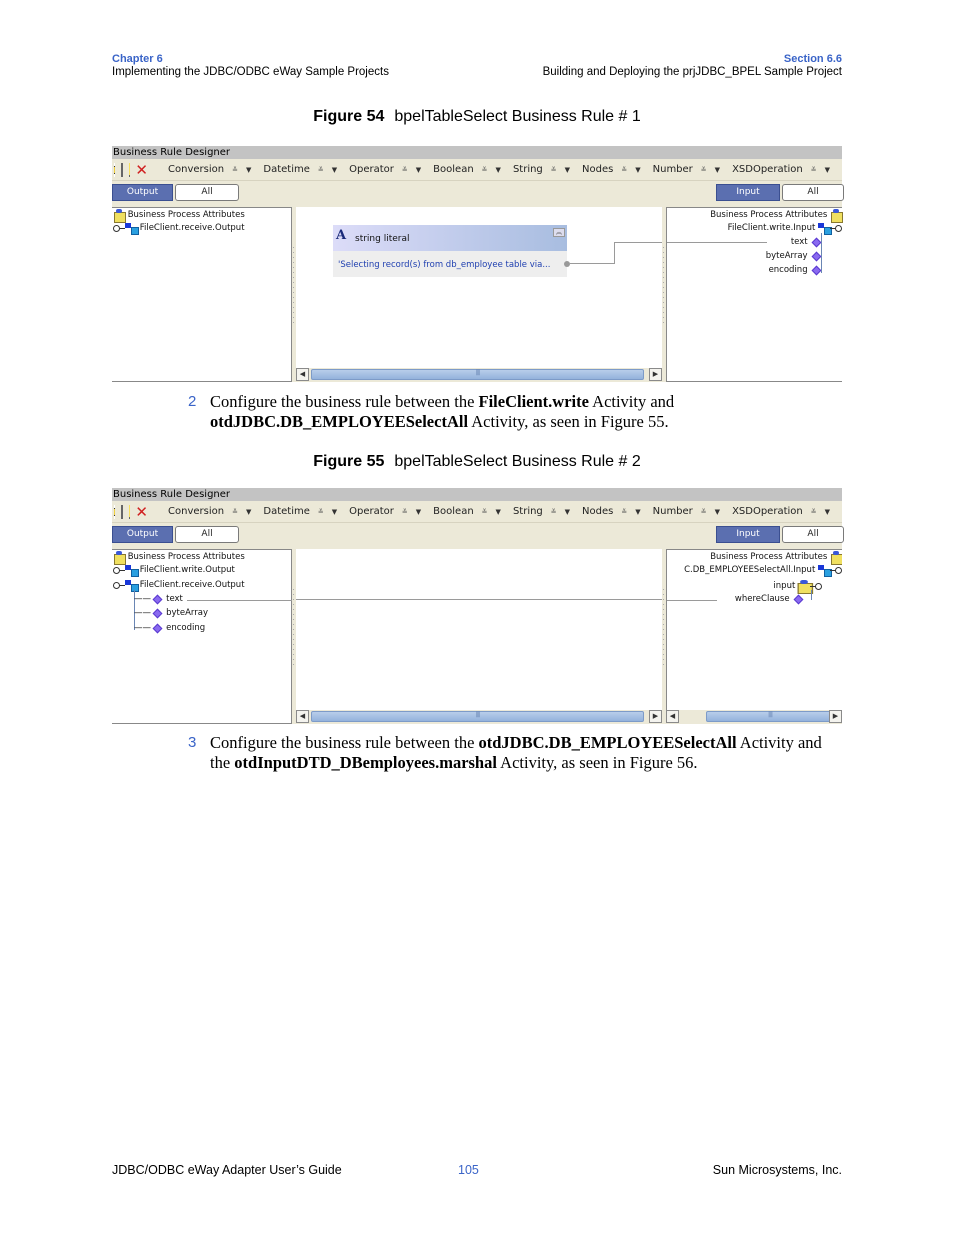 Image resolution: width=954 pixels, height=1235 pixels. Describe the element at coordinates (769, 599) in the screenshot. I see `tree-row: whereClause` at that location.